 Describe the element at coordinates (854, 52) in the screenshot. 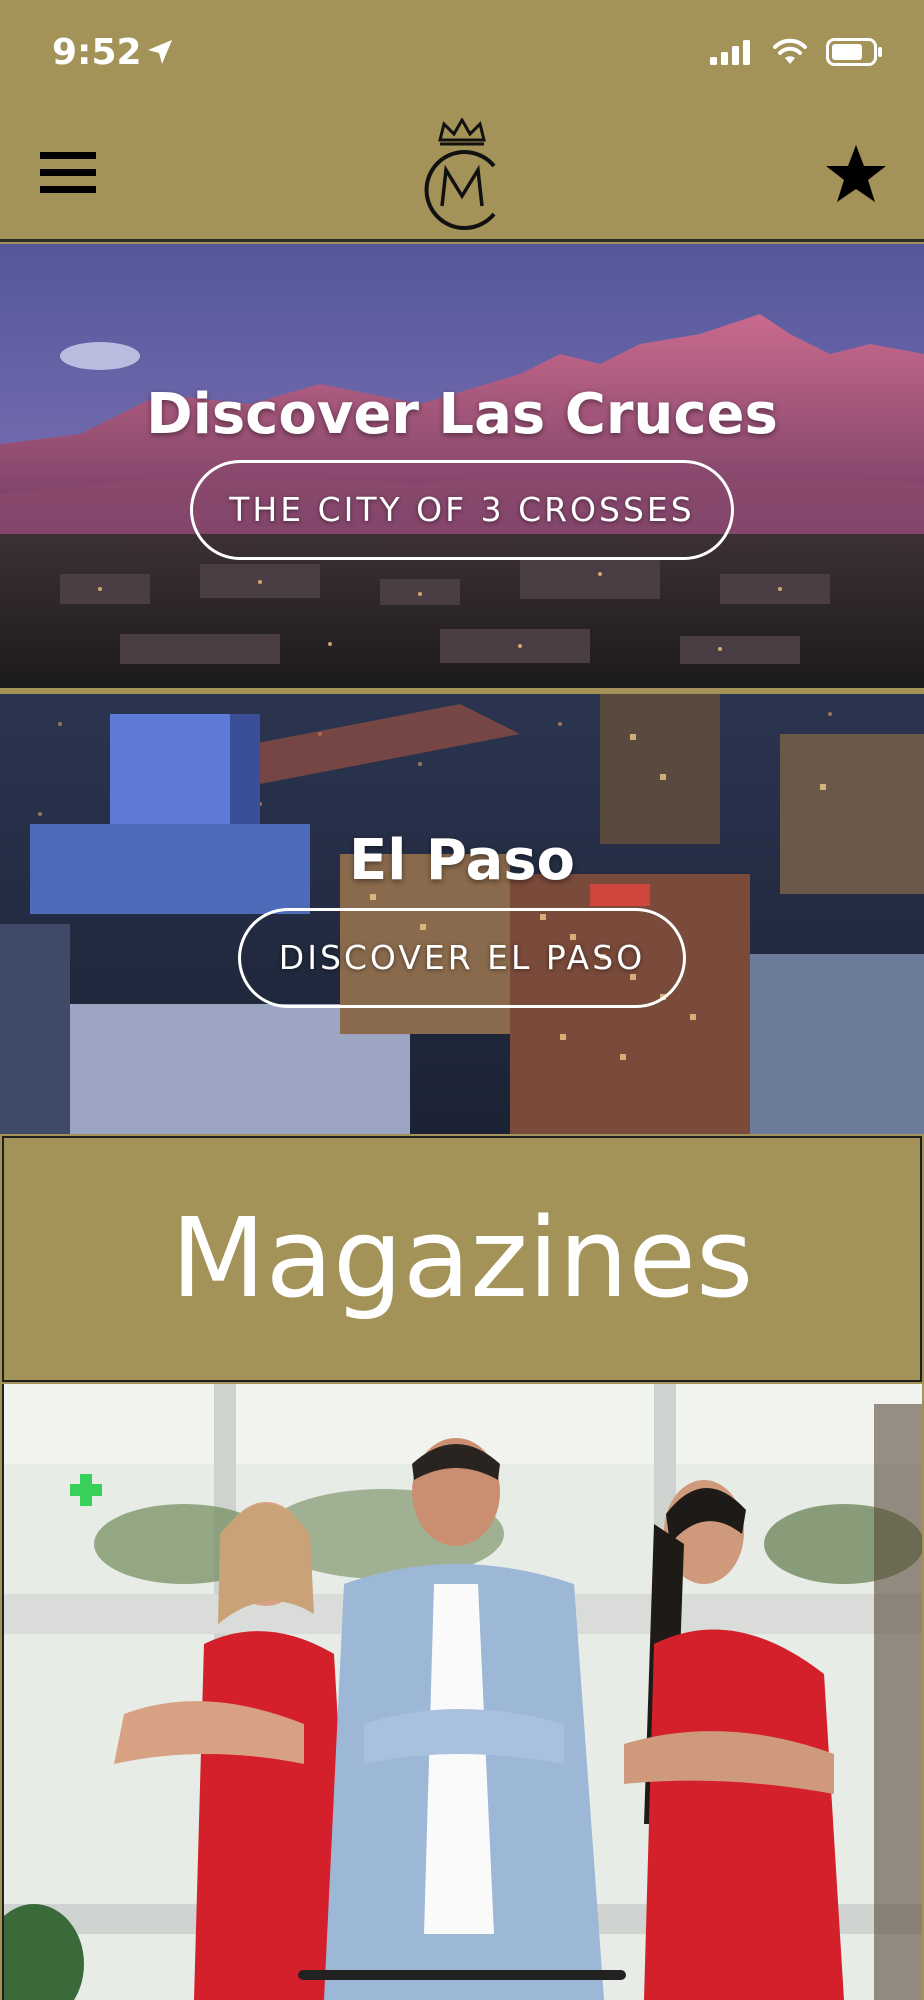

I see `battery-icon` at that location.